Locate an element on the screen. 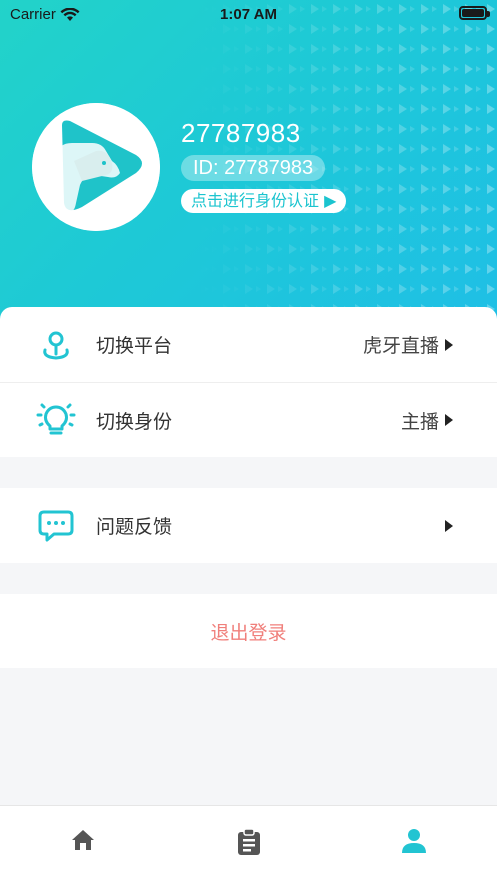 The width and height of the screenshot is (497, 883). feedback-row: 问题反馈 is located at coordinates (248, 525).